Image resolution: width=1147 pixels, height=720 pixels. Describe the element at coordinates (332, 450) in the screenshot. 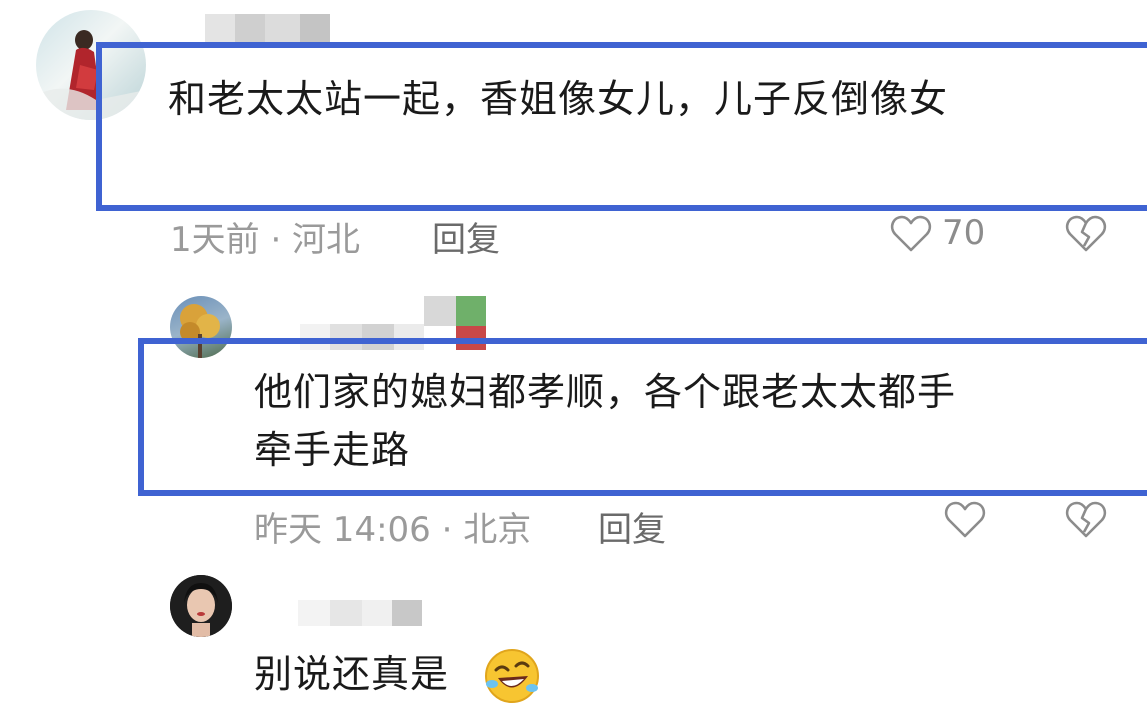

I see `comment-text-2-line2: 牵手走路` at that location.